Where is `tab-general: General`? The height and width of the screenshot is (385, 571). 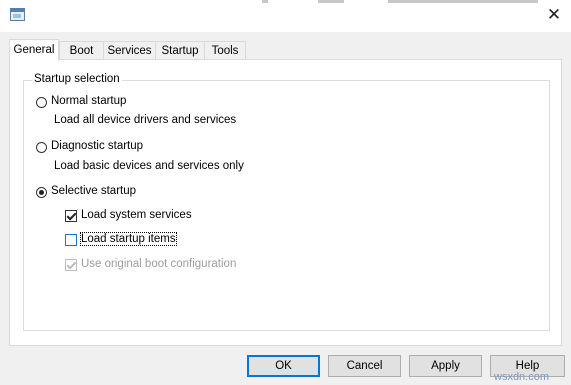
tab-general: General is located at coordinates (34, 50).